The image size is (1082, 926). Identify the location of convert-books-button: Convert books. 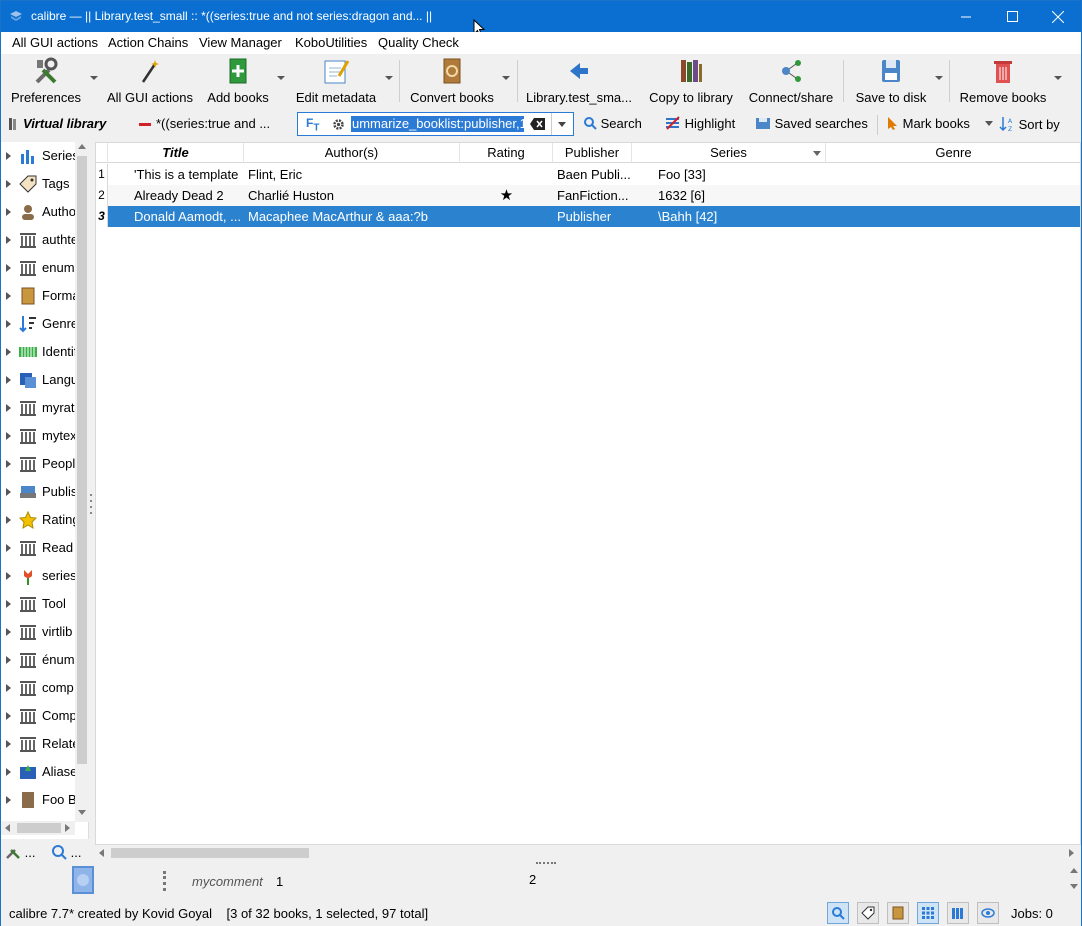
(452, 80).